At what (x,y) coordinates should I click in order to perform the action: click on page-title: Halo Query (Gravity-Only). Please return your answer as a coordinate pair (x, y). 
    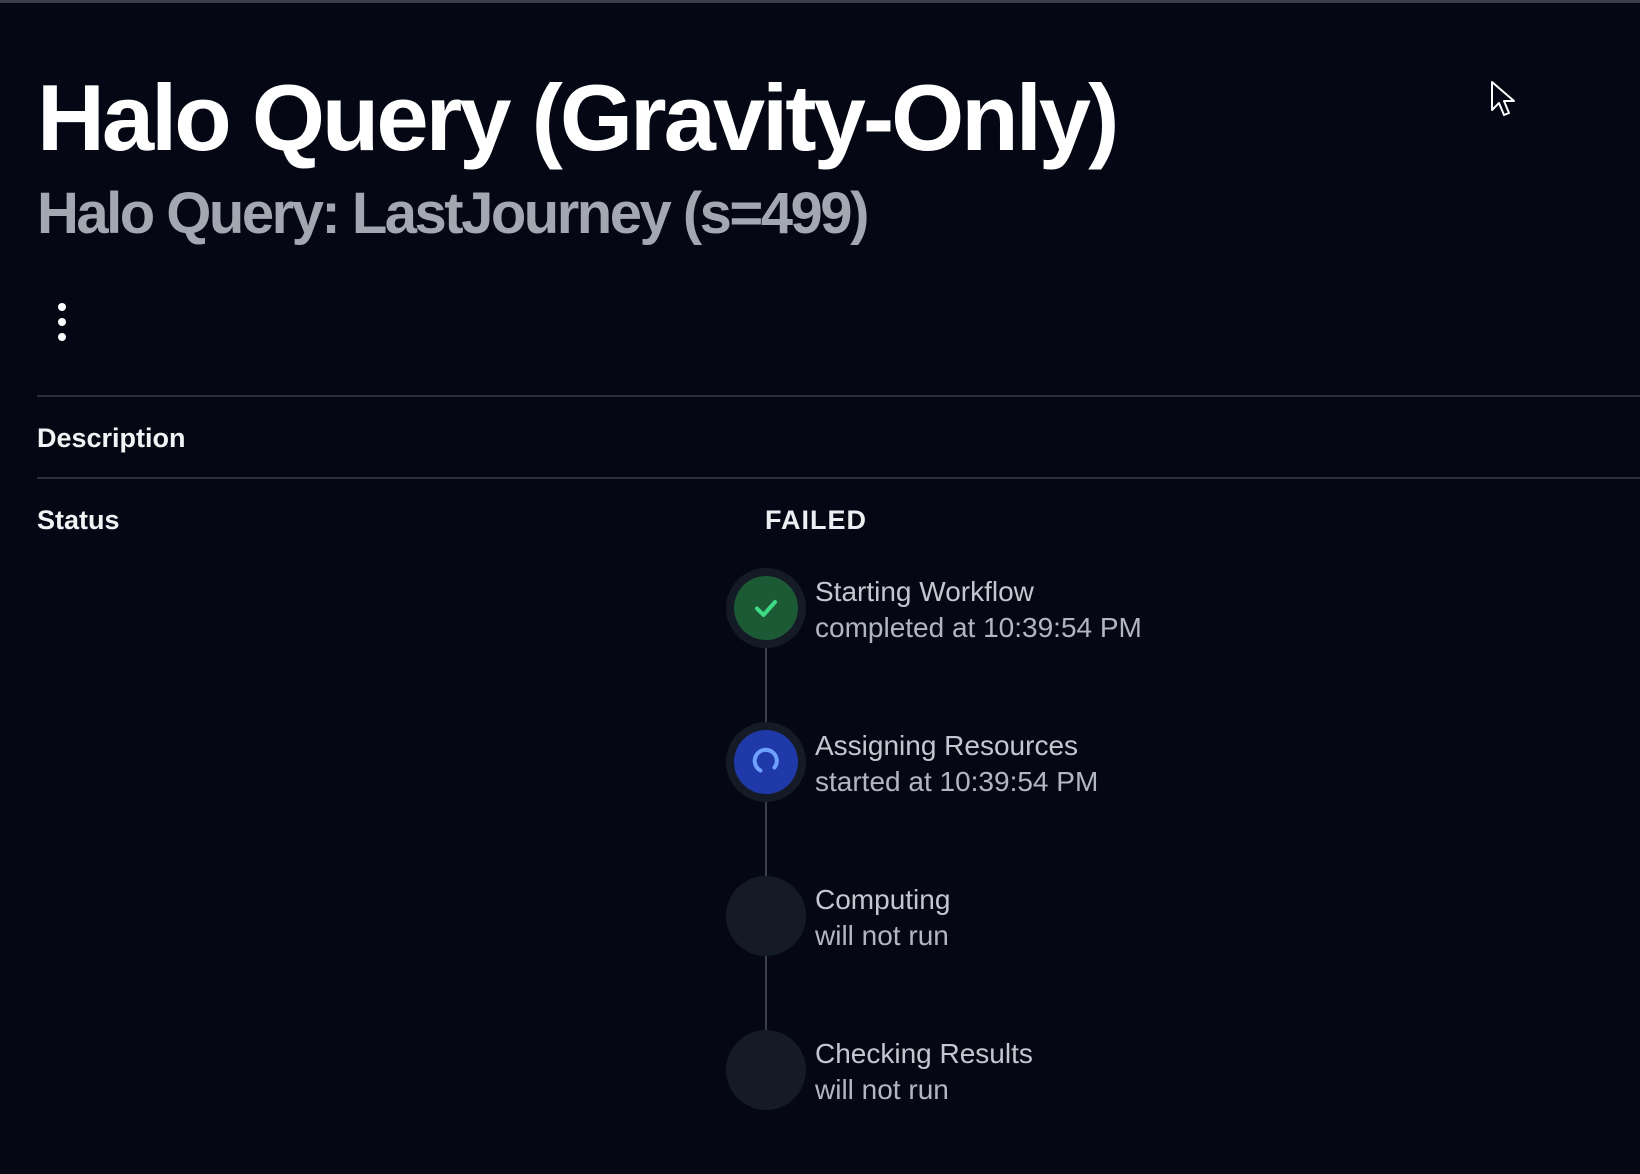
    Looking at the image, I should click on (578, 117).